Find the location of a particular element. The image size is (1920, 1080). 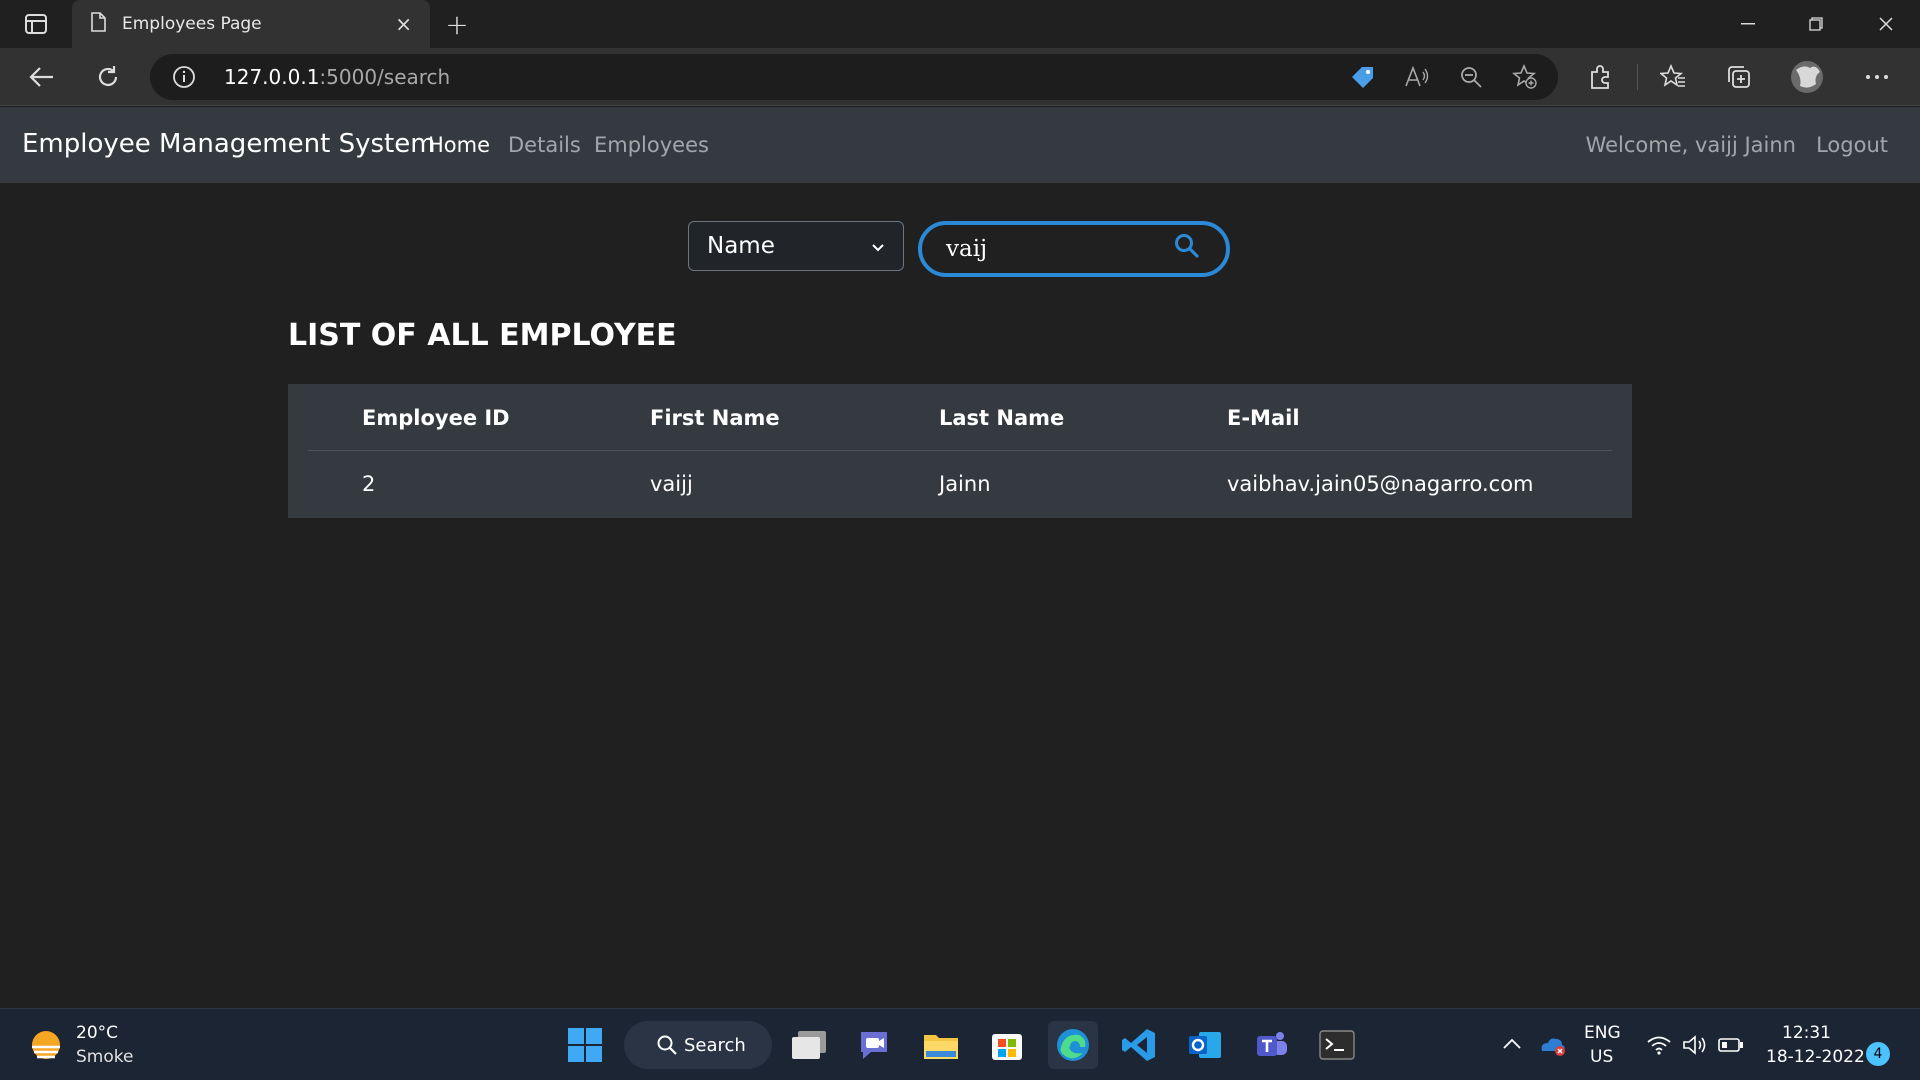

tab-title: Employees Page is located at coordinates (192, 24).